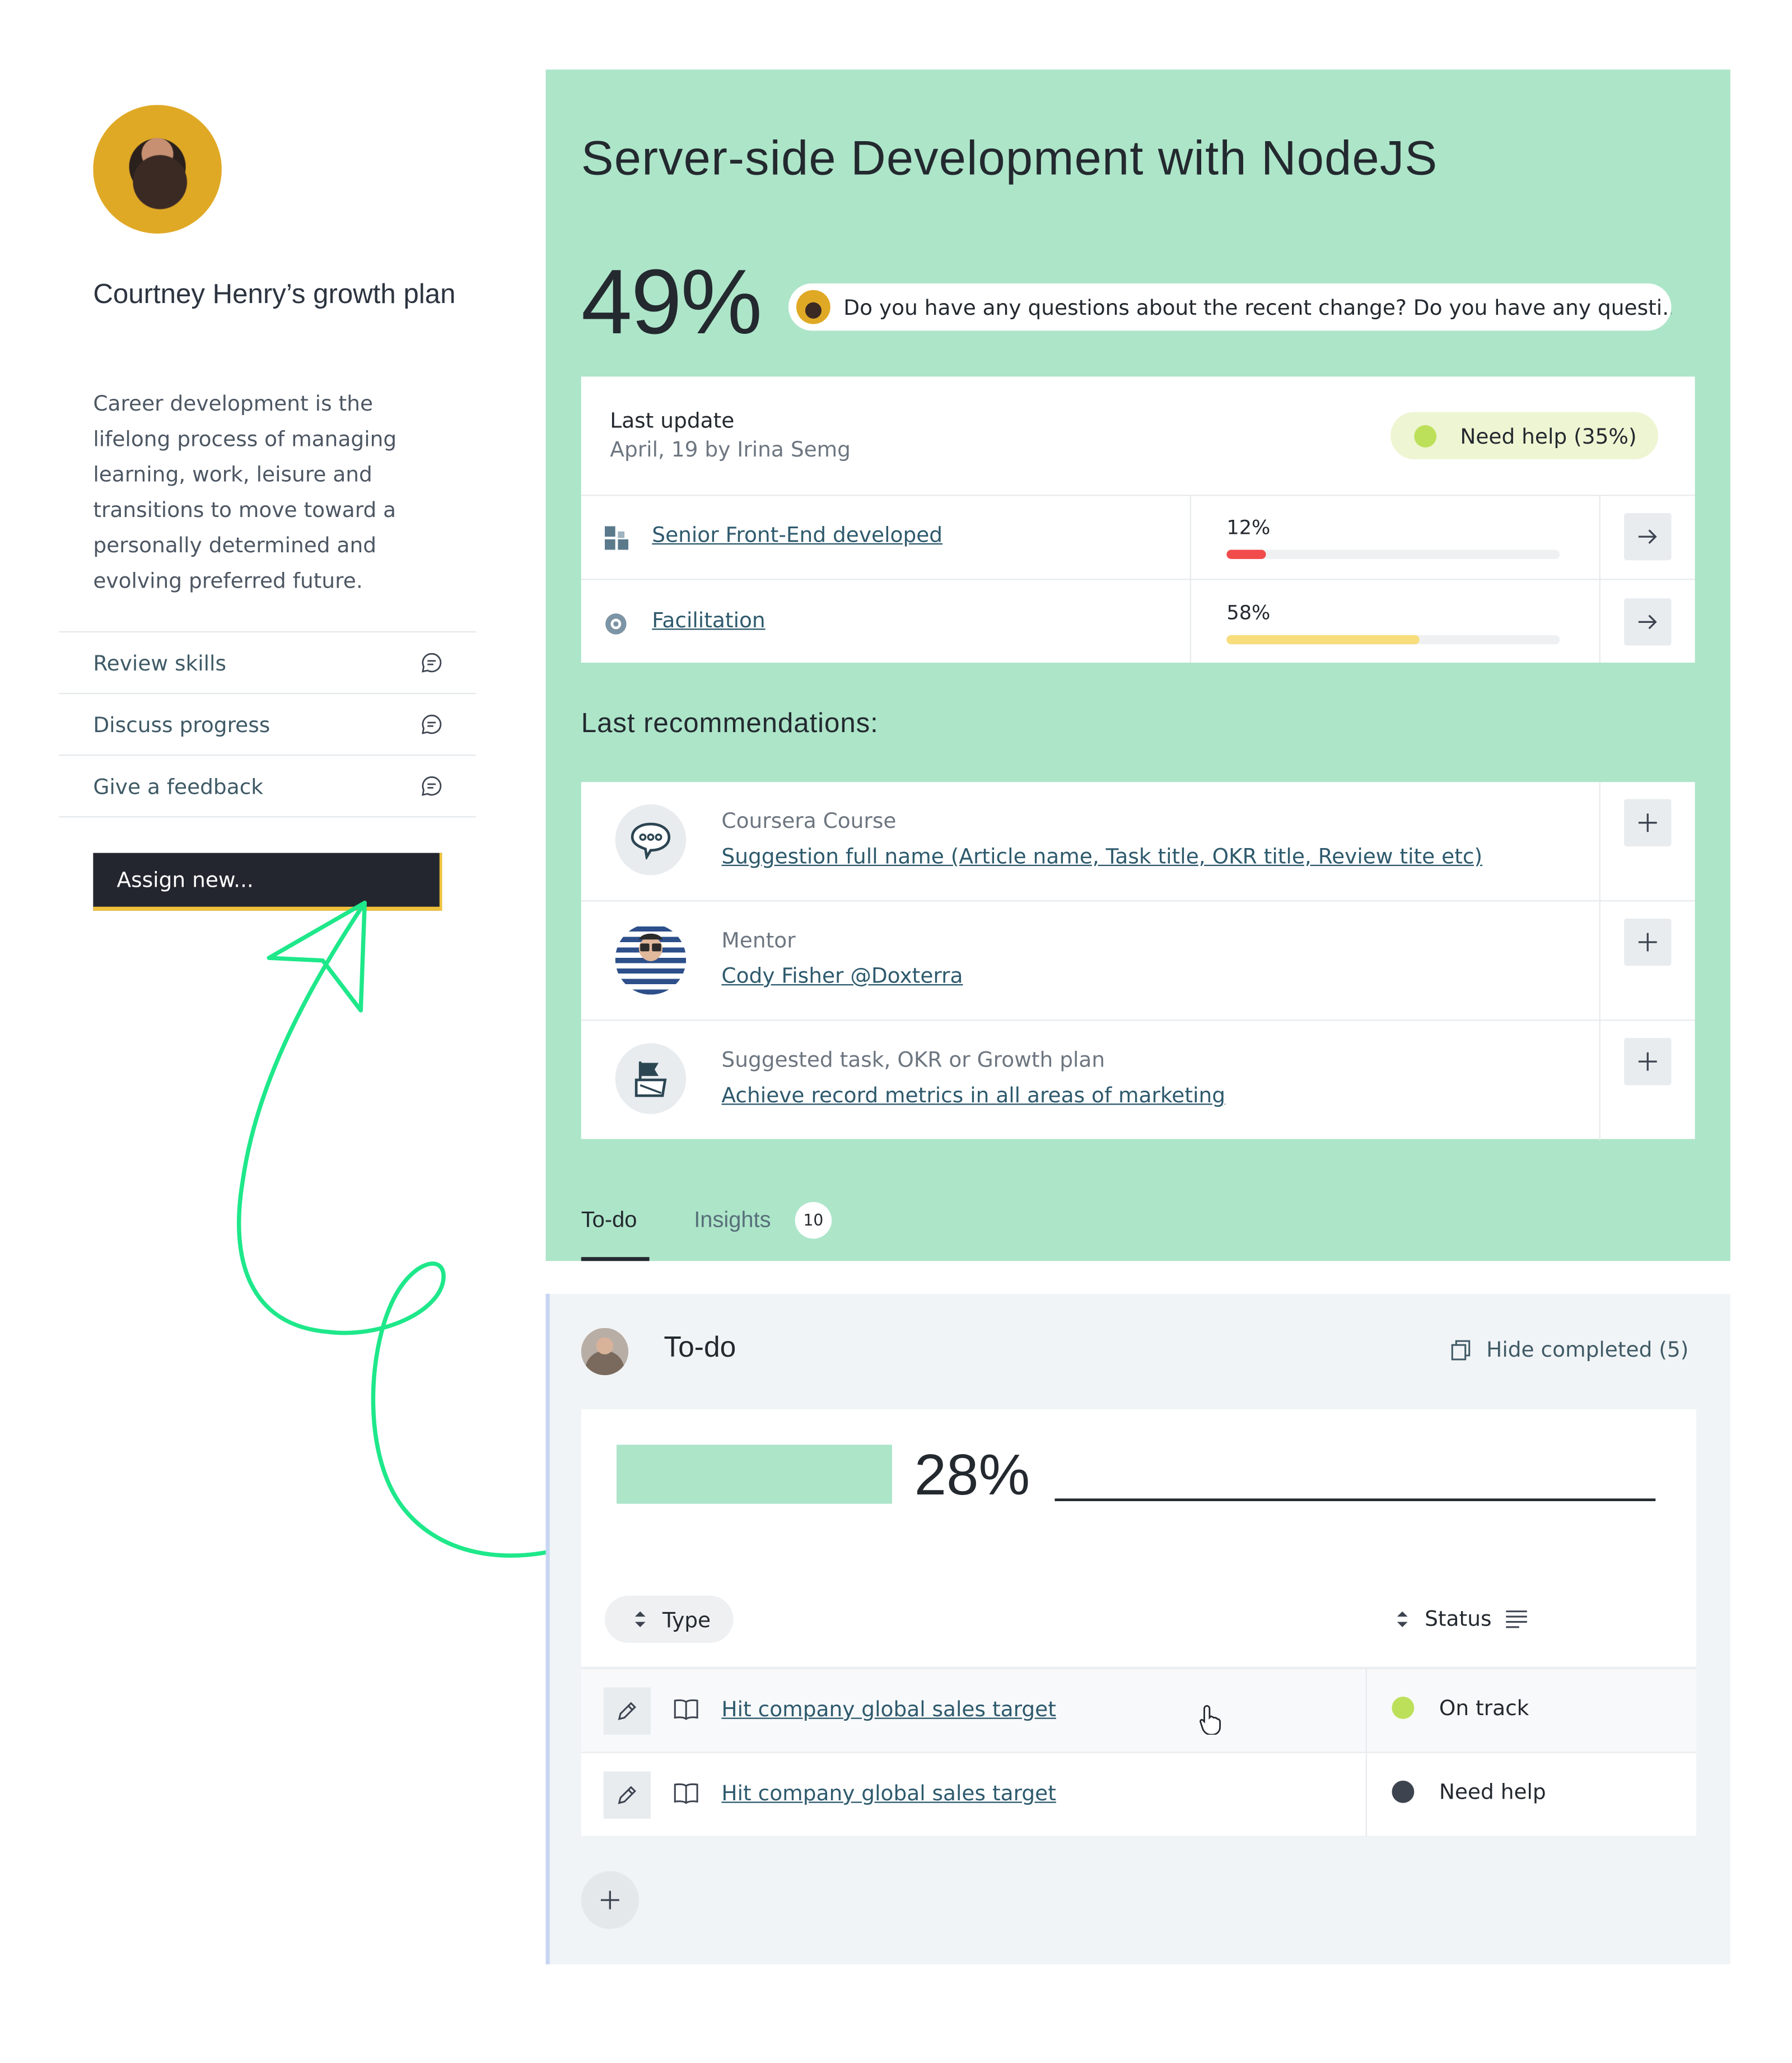  I want to click on flag-icon, so click(651, 1078).